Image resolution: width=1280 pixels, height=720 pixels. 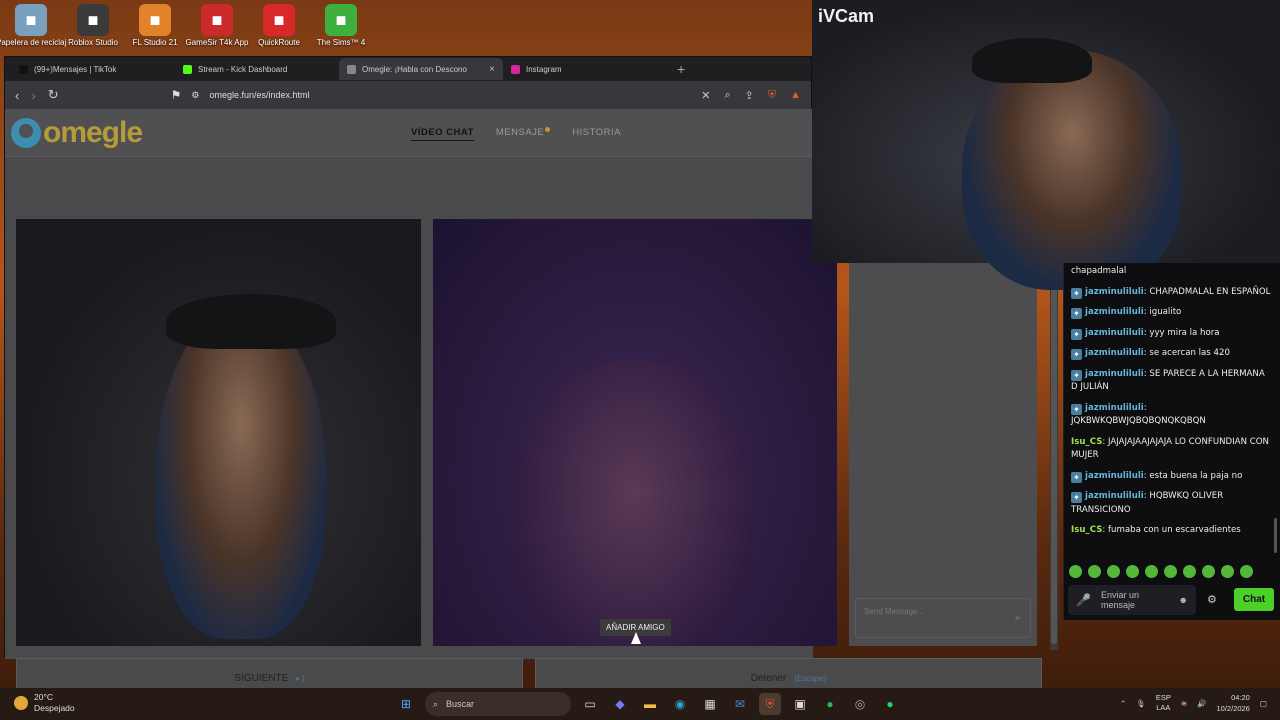 What do you see at coordinates (1184, 703) in the screenshot?
I see `wifi-icon: ≋` at bounding box center [1184, 703].